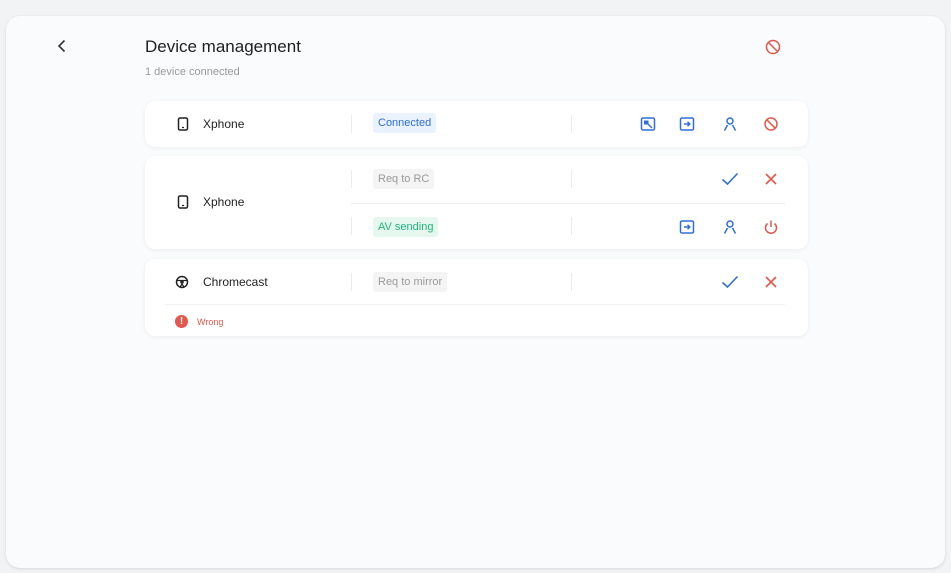 The width and height of the screenshot is (951, 573). I want to click on status-badge: AV sending, so click(406, 227).